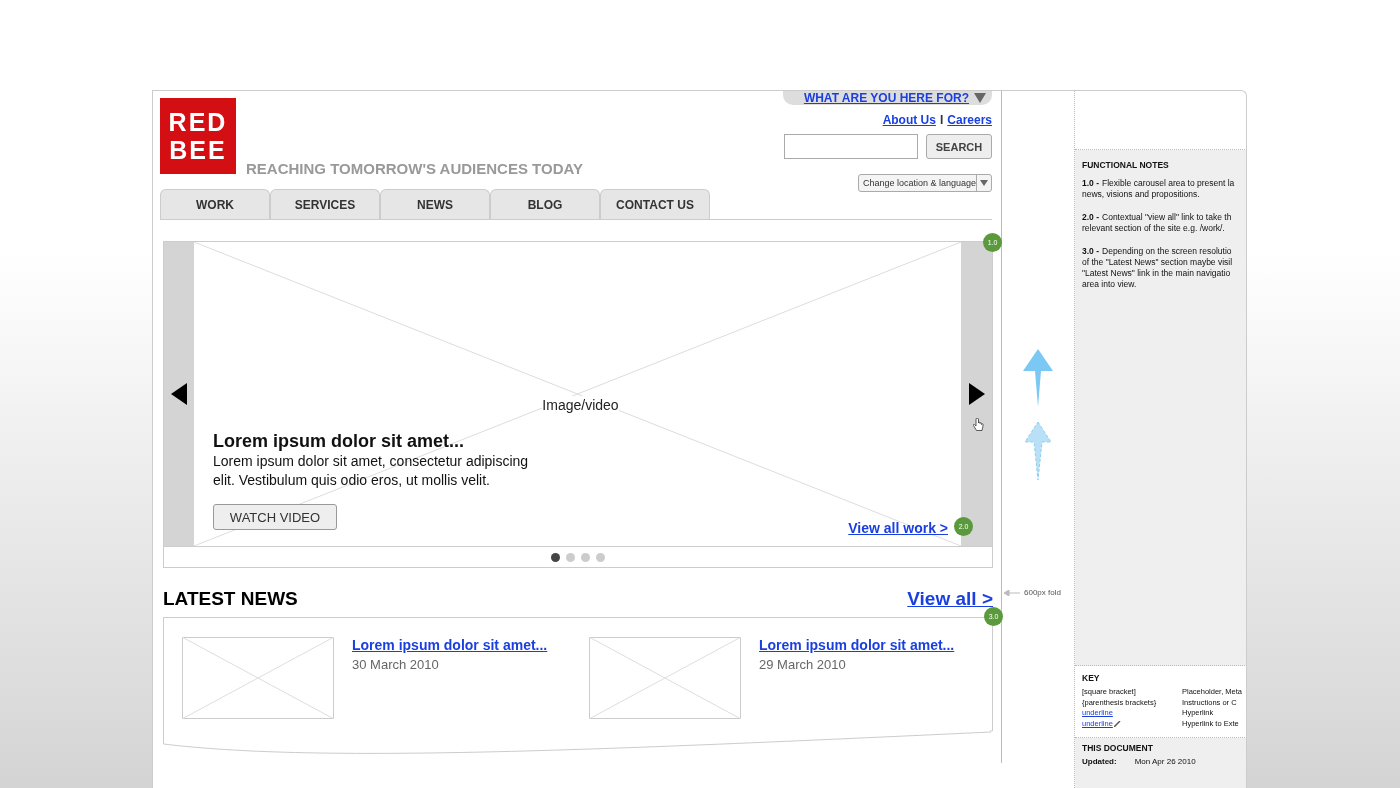 This screenshot has width=1400, height=788. What do you see at coordinates (1159, 183) in the screenshot?
I see `note-text: 1.0 - Flexible carousel area to present la` at bounding box center [1159, 183].